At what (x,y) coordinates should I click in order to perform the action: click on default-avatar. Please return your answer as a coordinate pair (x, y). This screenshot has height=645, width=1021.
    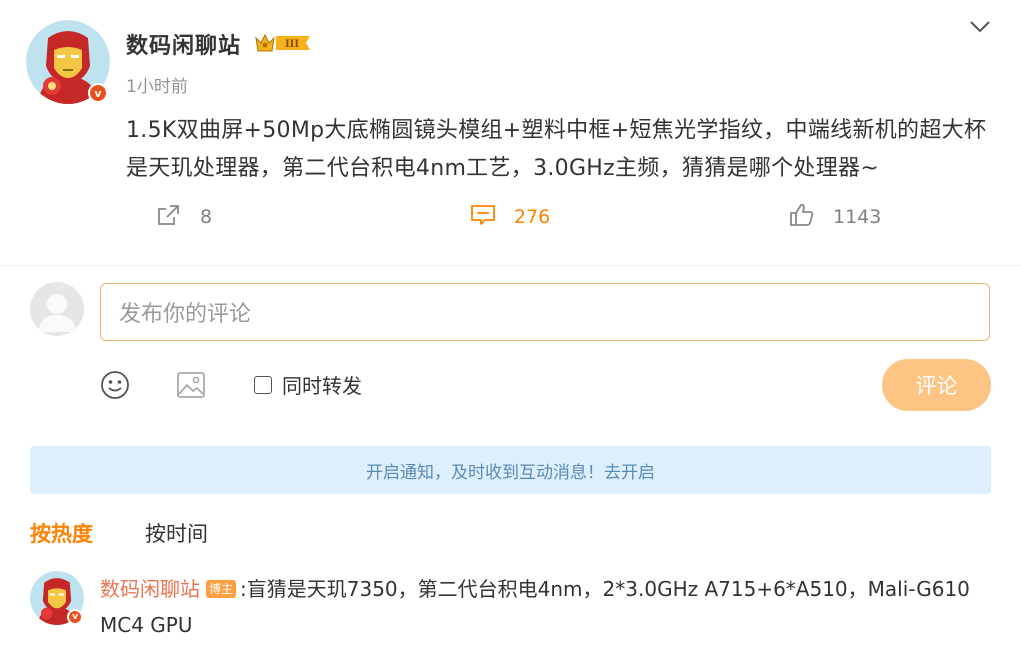
    Looking at the image, I should click on (57, 309).